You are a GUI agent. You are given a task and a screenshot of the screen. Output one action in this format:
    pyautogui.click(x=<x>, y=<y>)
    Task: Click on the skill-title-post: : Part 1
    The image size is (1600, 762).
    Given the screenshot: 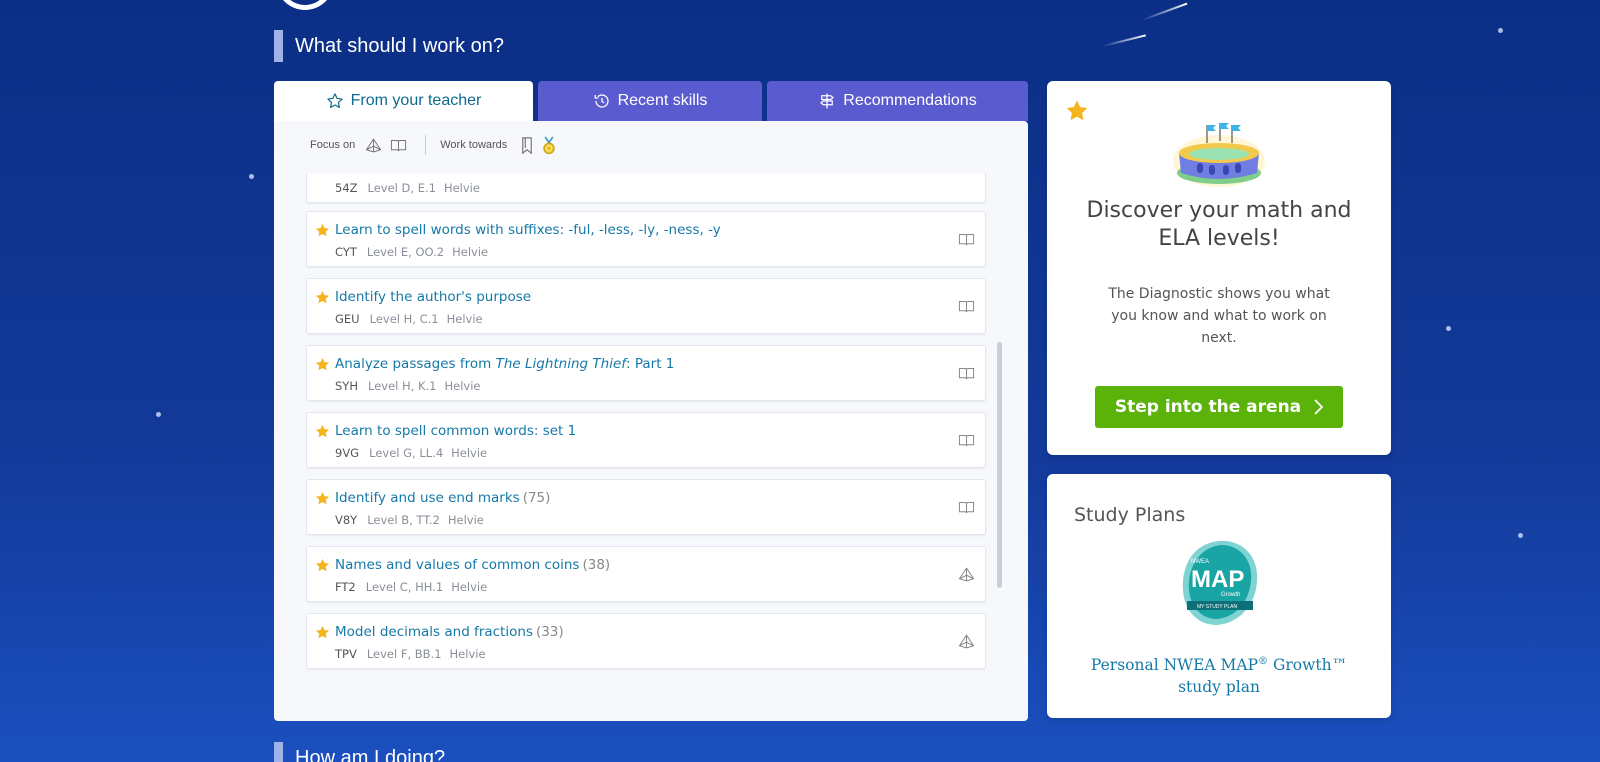 What is the action you would take?
    pyautogui.click(x=650, y=364)
    